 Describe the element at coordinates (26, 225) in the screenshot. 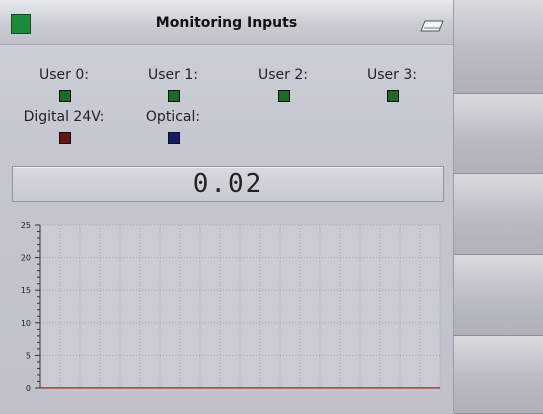

I see `y-tick-label: 25` at that location.